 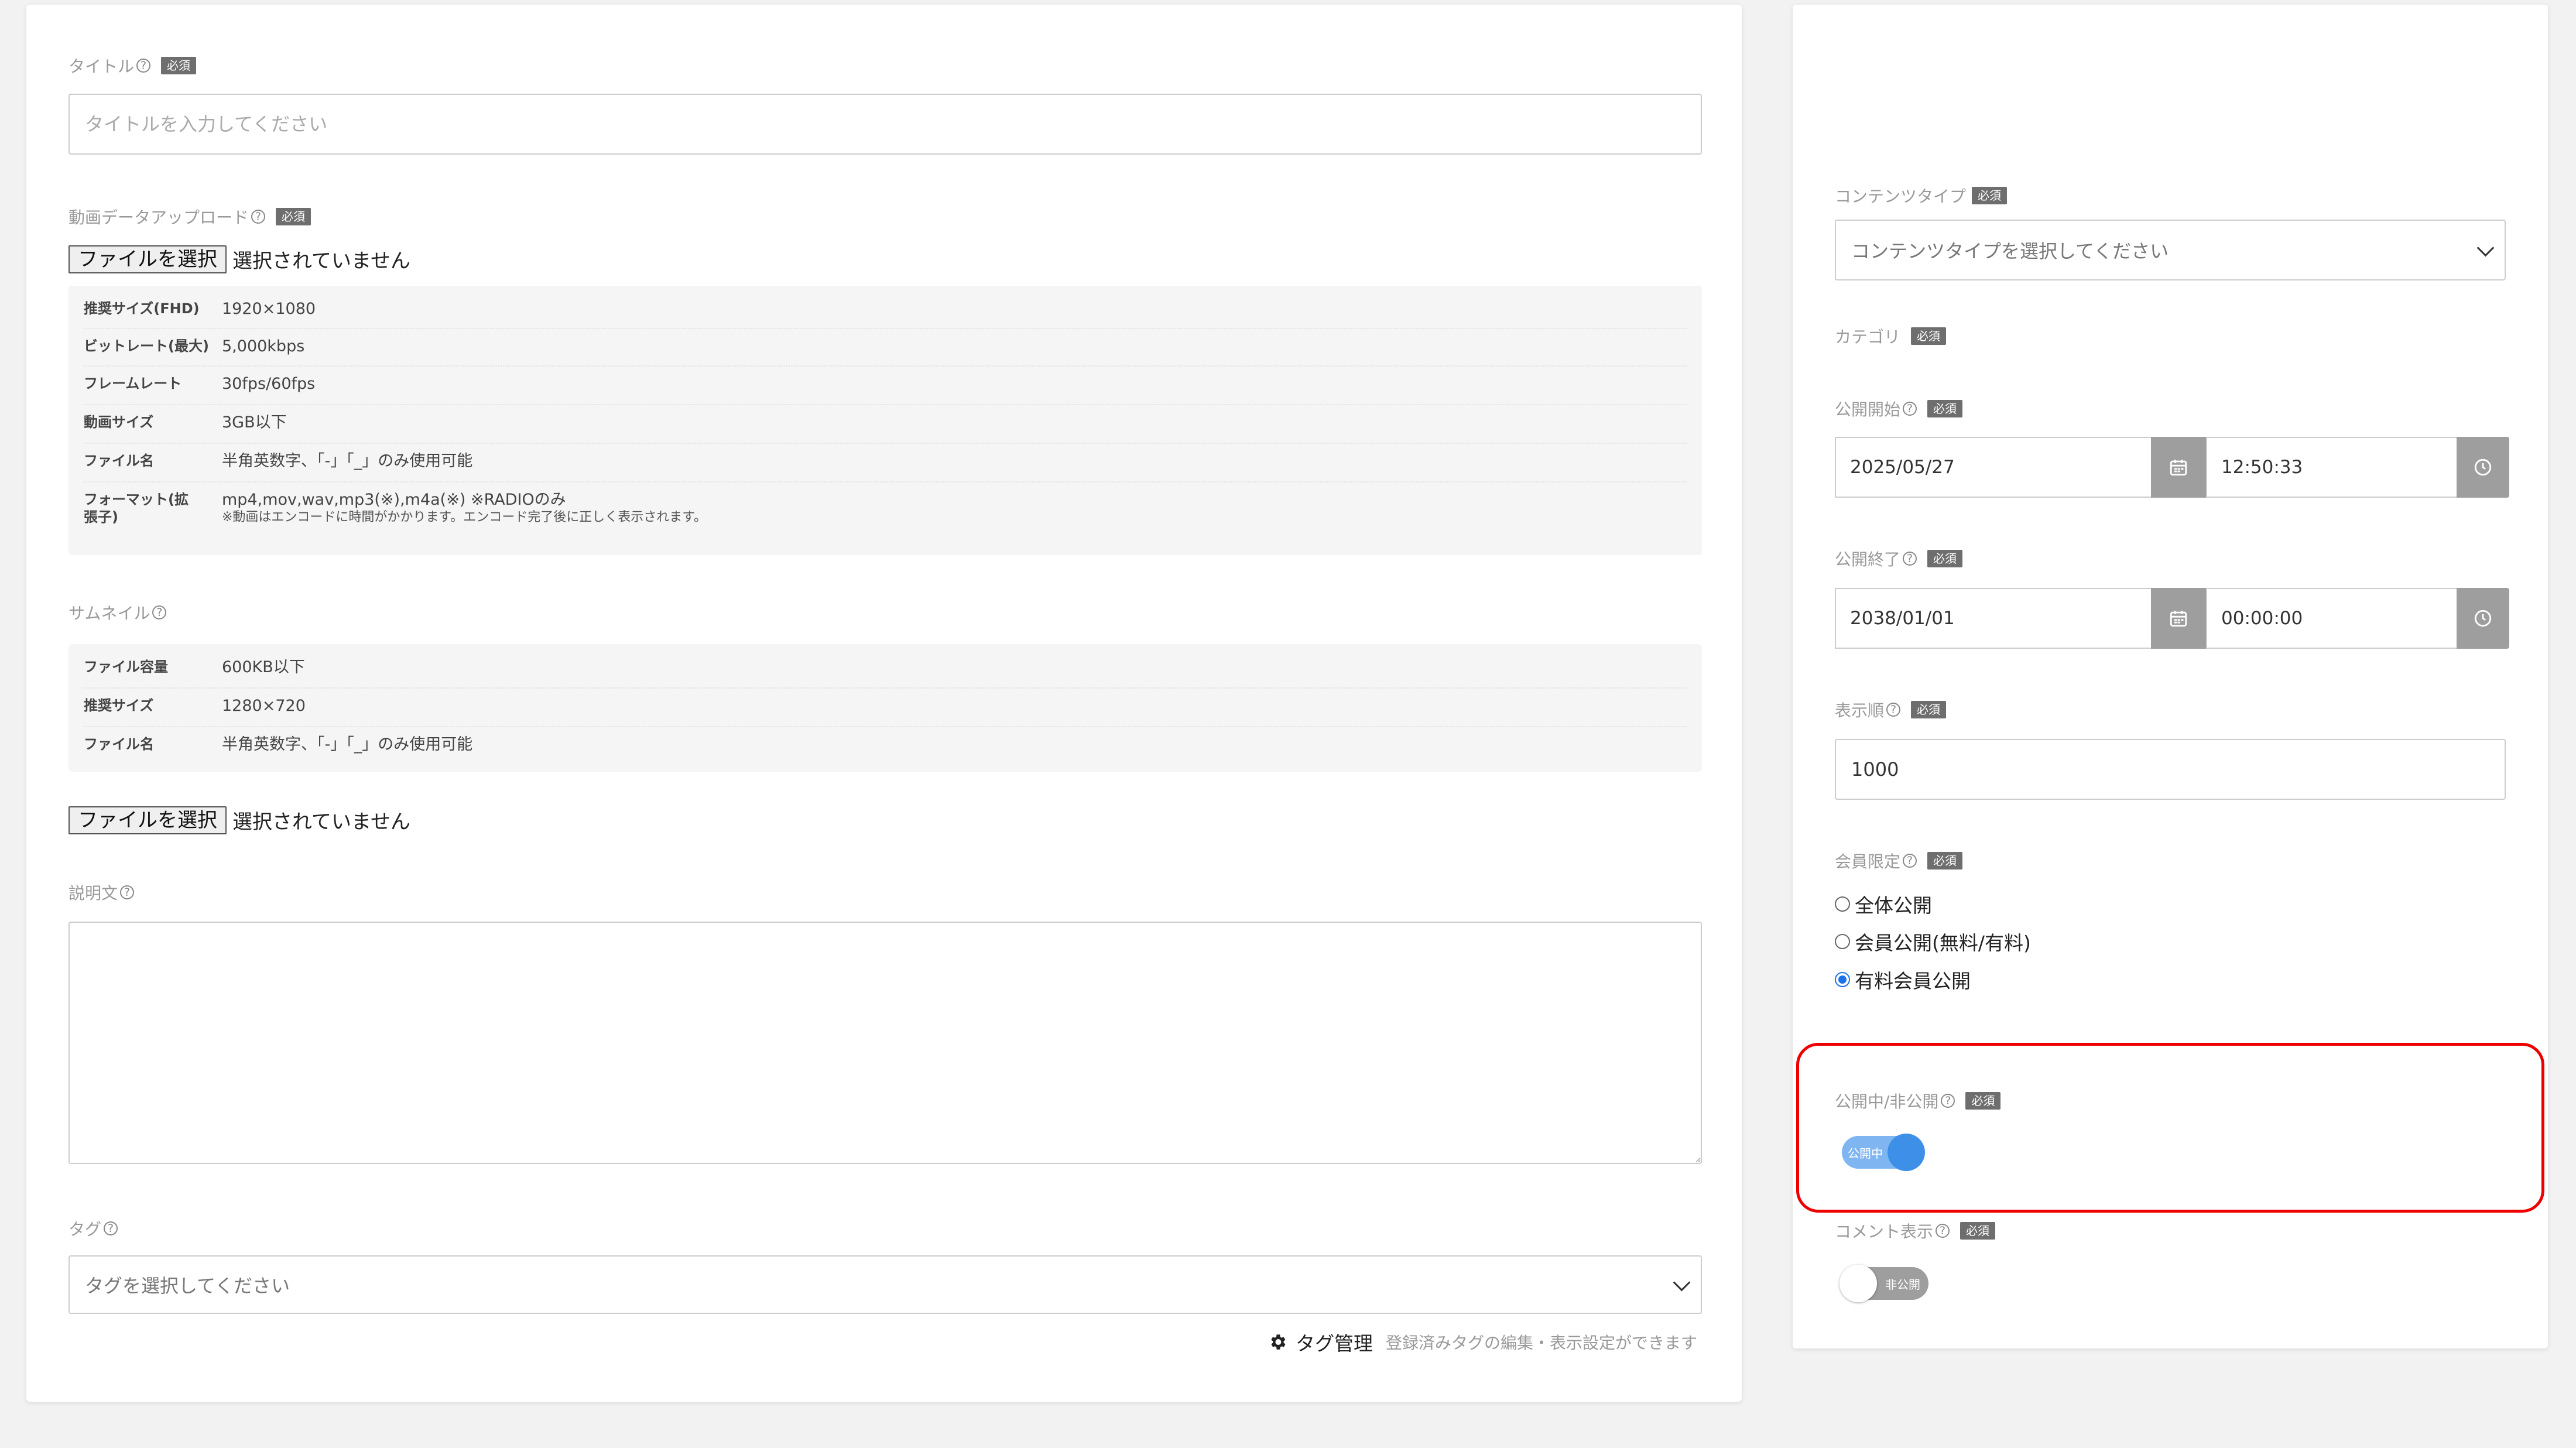 I want to click on spec-row: 推奨サイズ(FHD) 1920×1080, so click(x=885, y=310).